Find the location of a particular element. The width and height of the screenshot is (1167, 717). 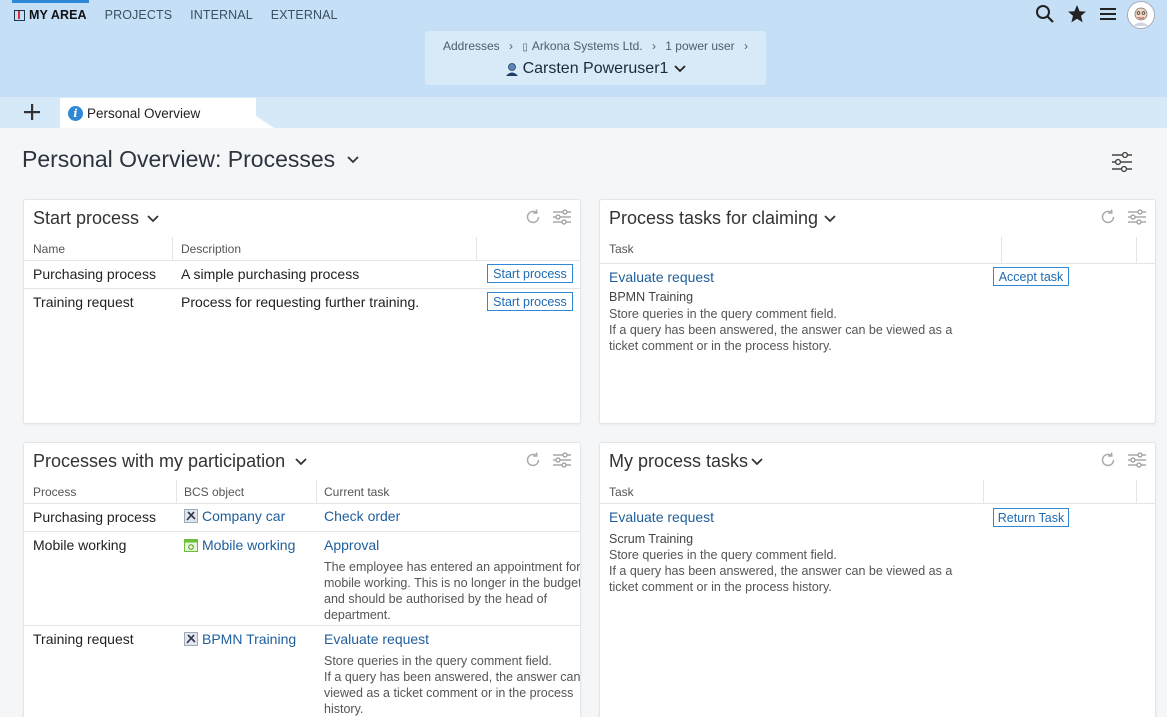

bcs-object-link: Company car is located at coordinates (234, 516).